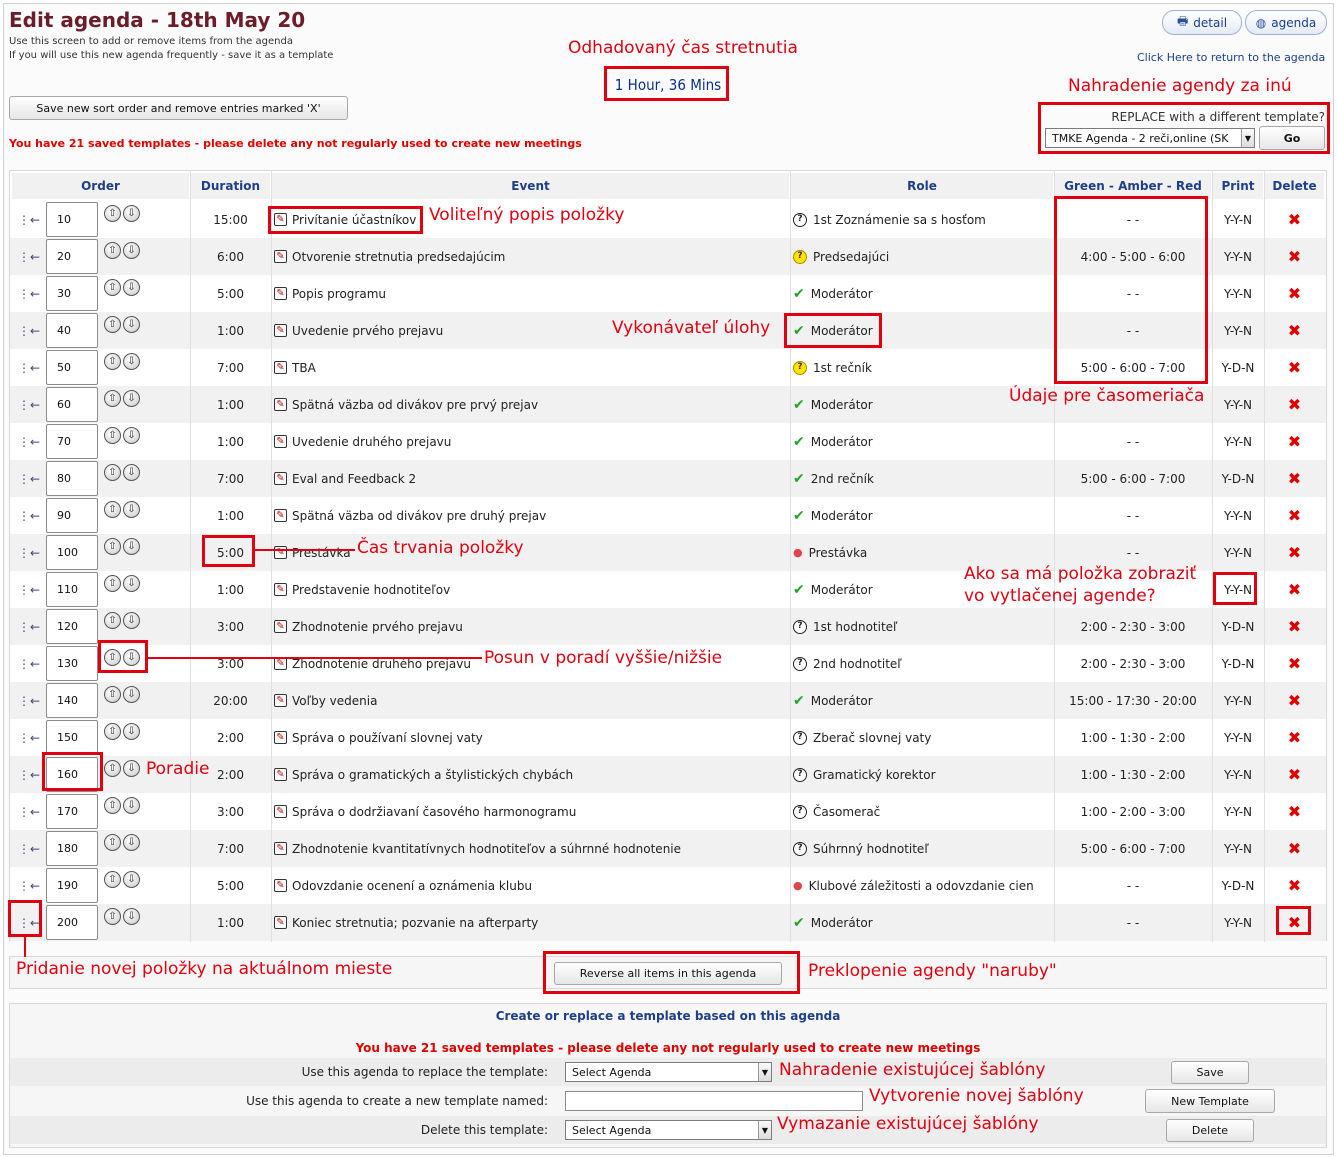 The image size is (1337, 1158). Describe the element at coordinates (1286, 22) in the screenshot. I see `agenda-button: ◍ agenda` at that location.